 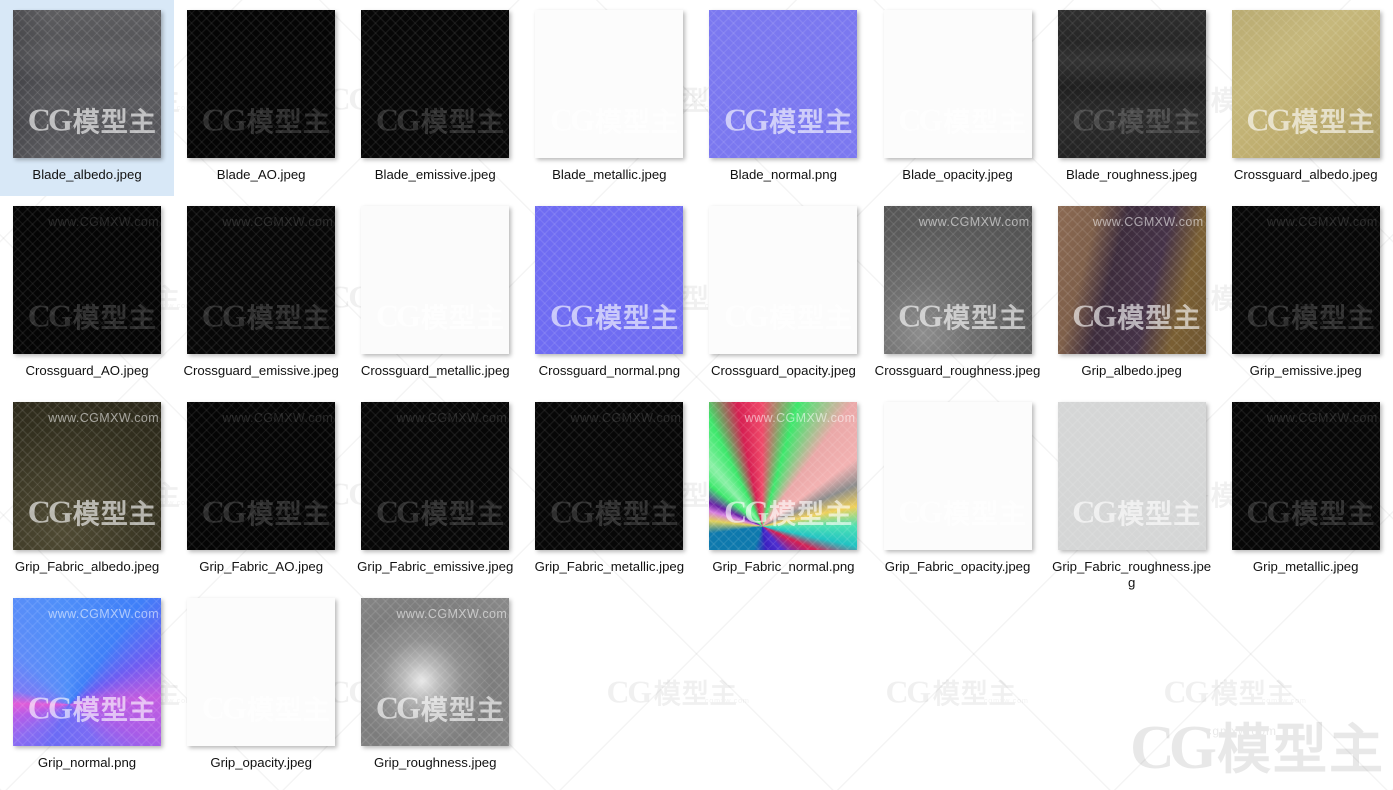 I want to click on file-grid-item: www.CGMXW.com CG 模型主 Grip_metallic.jpeg, so click(x=1306, y=490).